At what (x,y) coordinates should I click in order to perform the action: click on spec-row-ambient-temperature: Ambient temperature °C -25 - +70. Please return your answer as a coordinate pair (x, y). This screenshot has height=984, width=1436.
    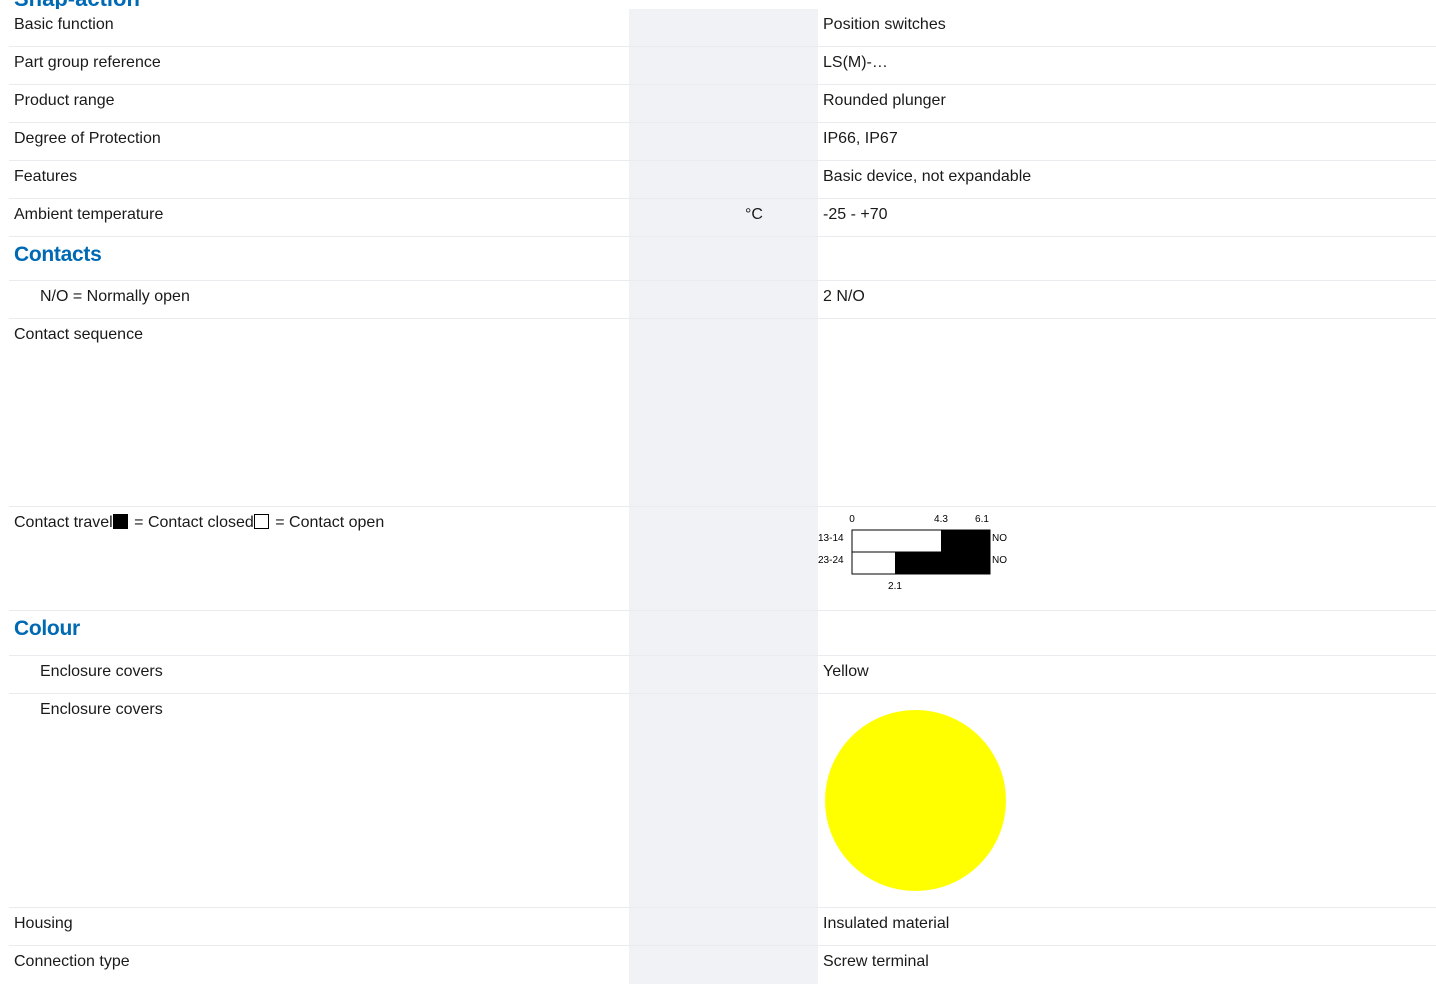
    Looking at the image, I should click on (722, 218).